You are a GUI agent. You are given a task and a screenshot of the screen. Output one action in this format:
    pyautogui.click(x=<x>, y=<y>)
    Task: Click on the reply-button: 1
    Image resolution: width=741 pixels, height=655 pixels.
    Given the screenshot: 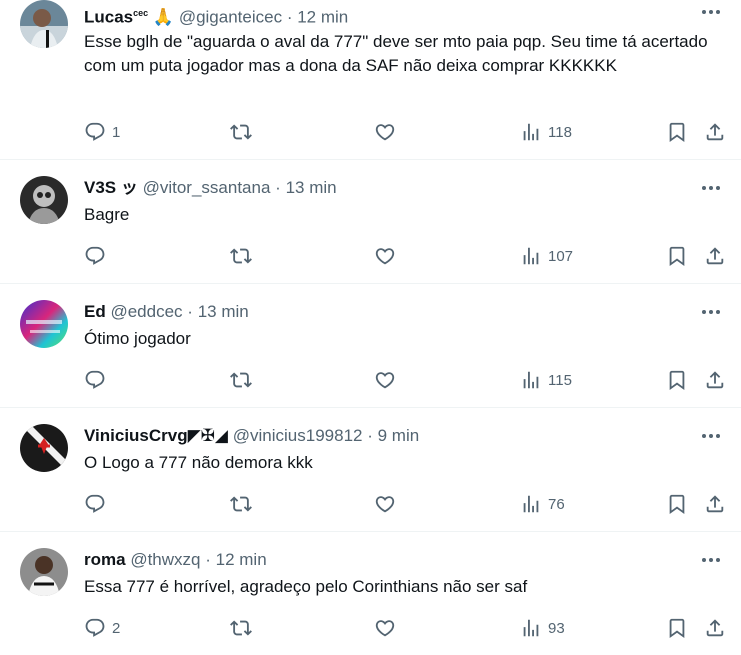 What is the action you would take?
    pyautogui.click(x=102, y=132)
    